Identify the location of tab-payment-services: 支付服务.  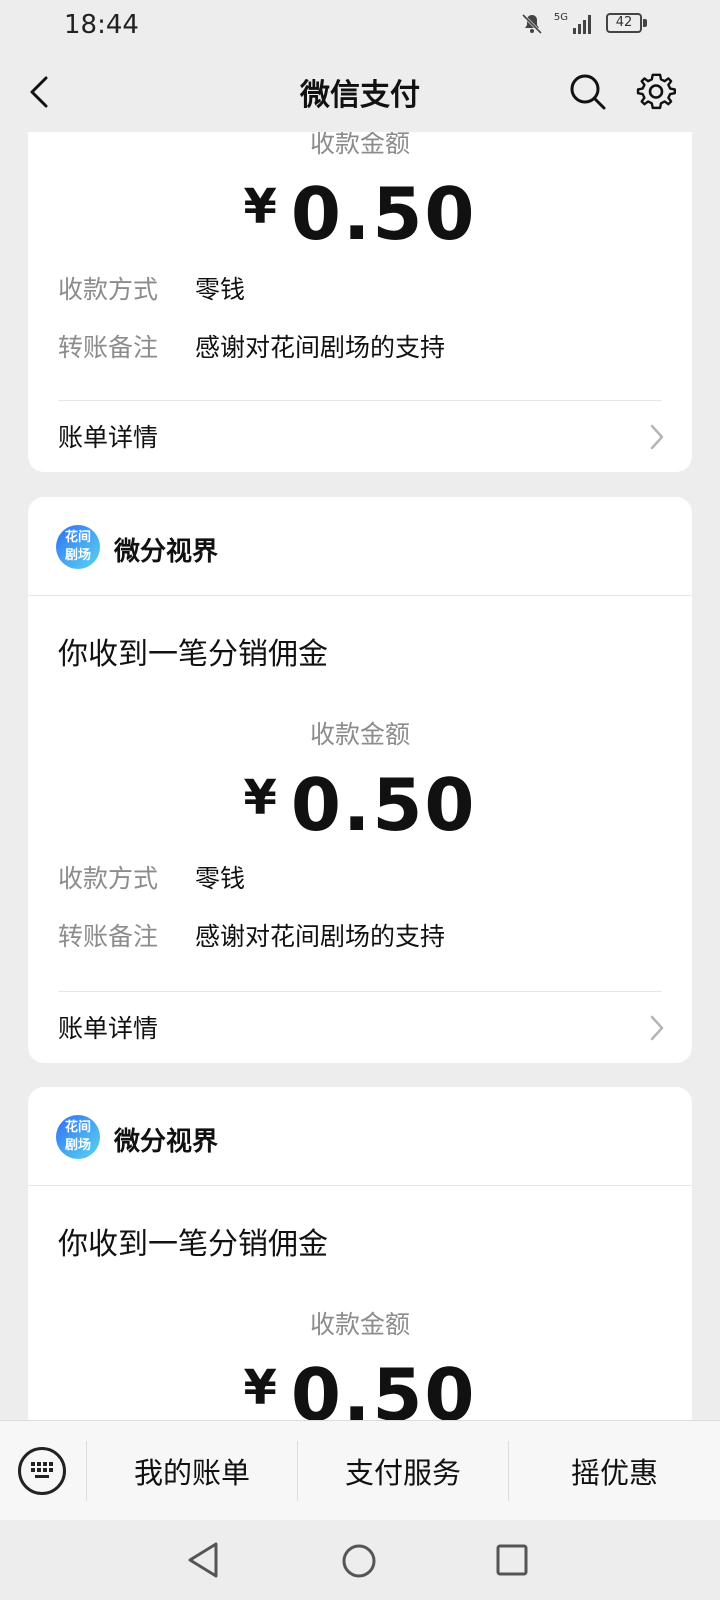
(403, 1471).